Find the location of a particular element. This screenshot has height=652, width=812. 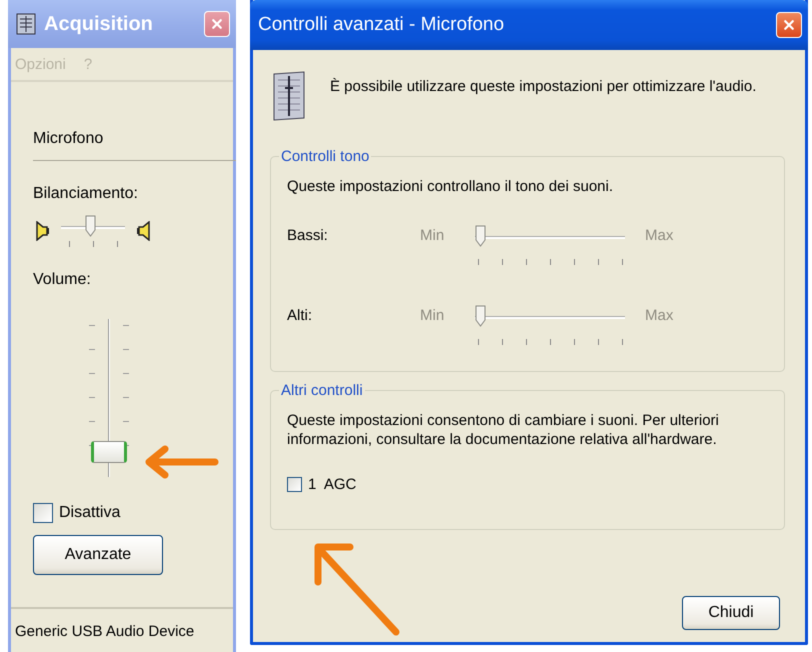

checkbox-label: 1 AGC is located at coordinates (332, 484).